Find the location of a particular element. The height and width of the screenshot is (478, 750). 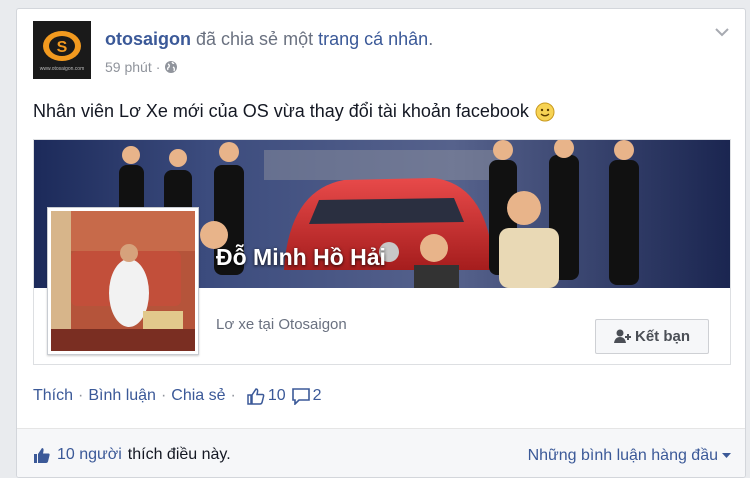

post-header: otosaigon đã chia sẻ một trang cá nhân. is located at coordinates (269, 39).